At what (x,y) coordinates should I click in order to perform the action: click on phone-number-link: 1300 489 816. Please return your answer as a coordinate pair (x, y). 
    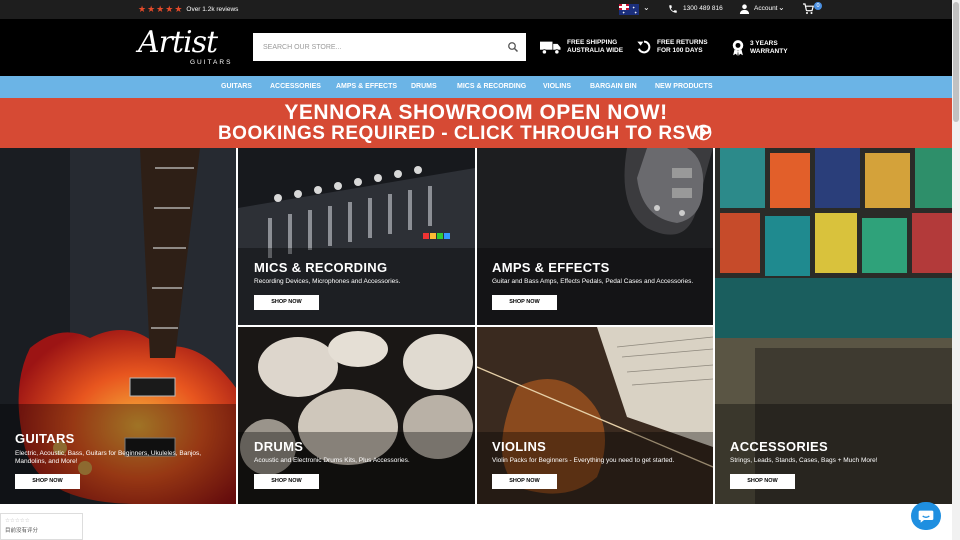
    Looking at the image, I should click on (703, 8).